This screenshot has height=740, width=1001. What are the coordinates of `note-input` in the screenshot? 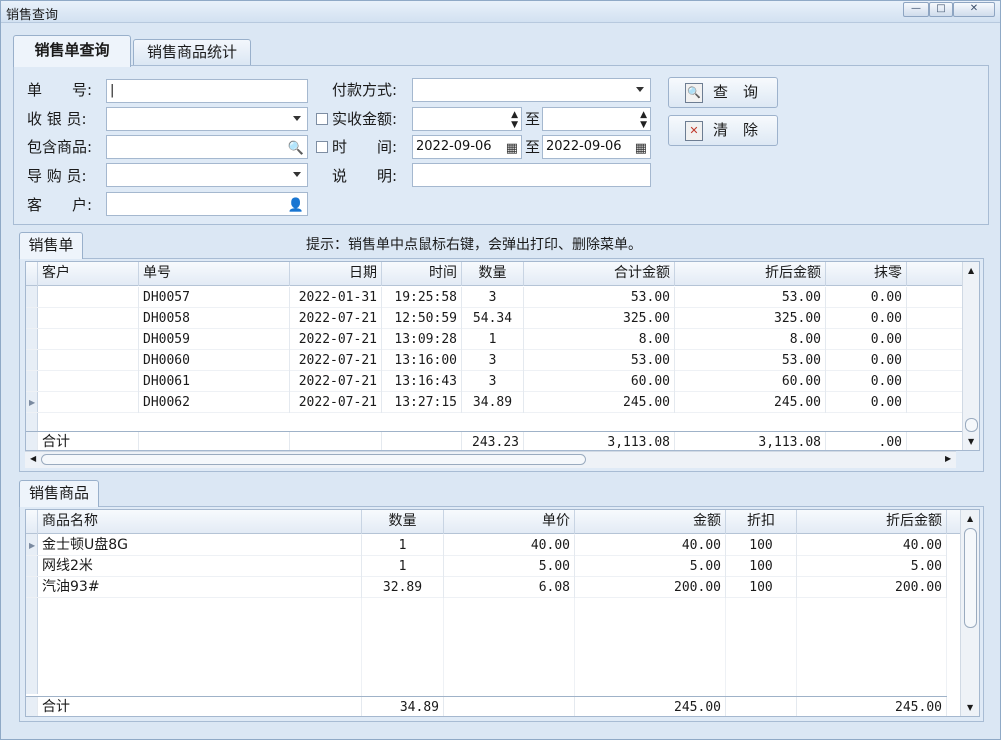 It's located at (531, 175).